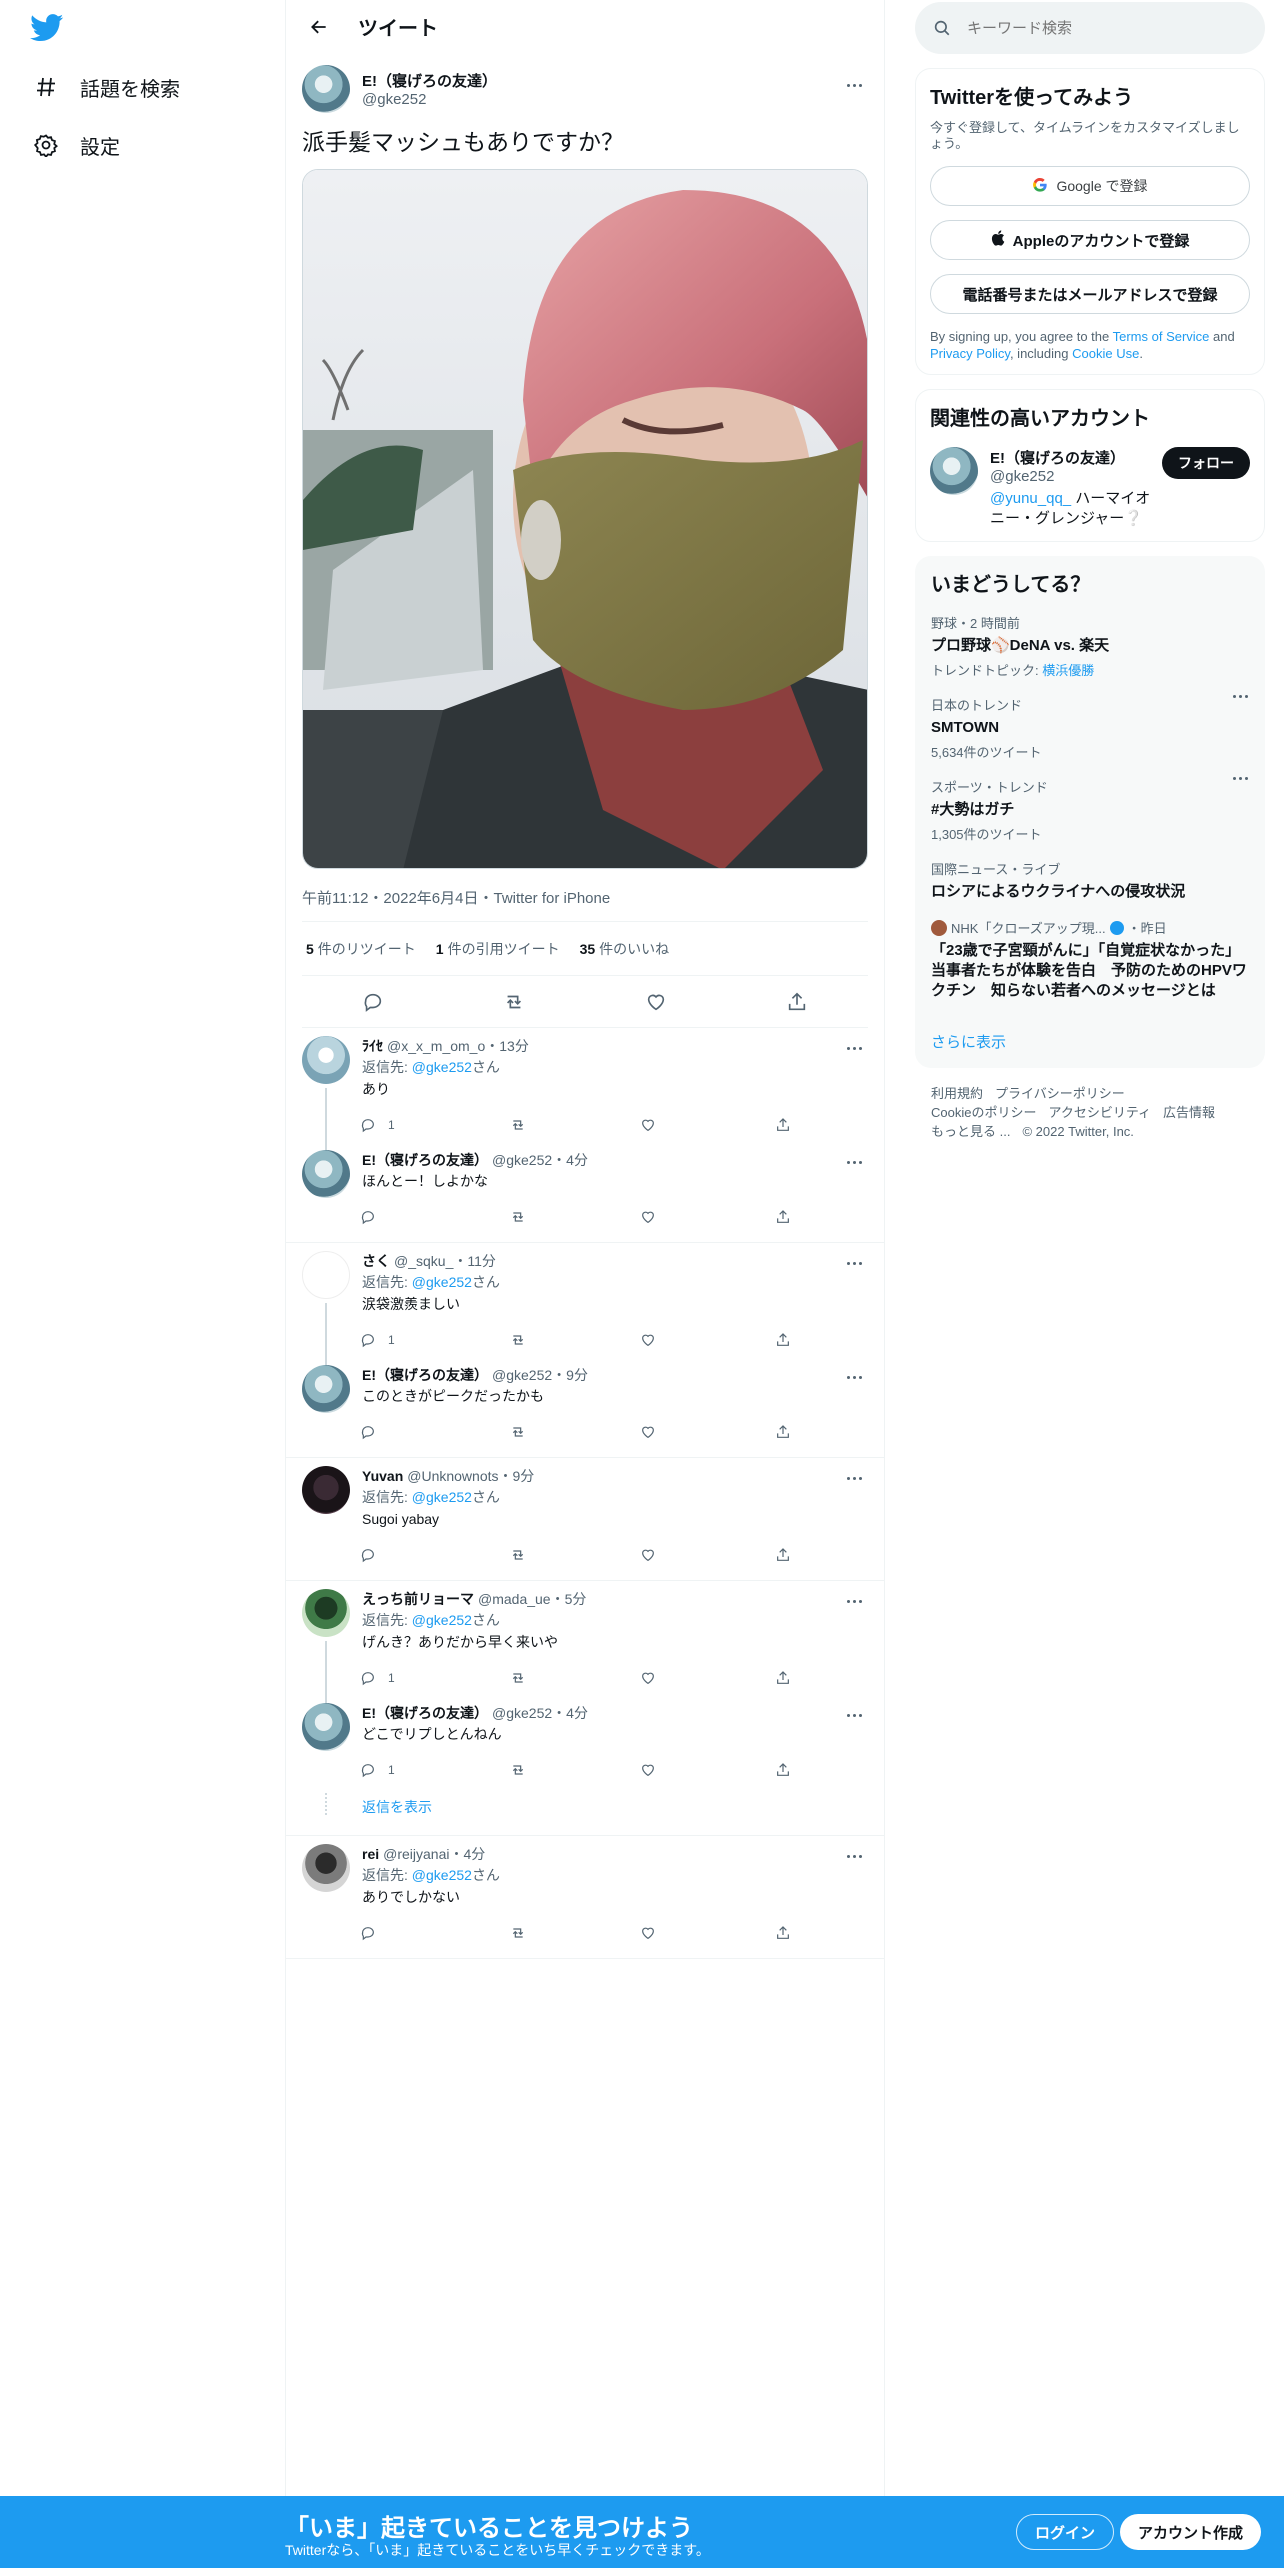 This screenshot has width=1284, height=2568. I want to click on reply-author-handle: @reijyanai, so click(416, 1854).